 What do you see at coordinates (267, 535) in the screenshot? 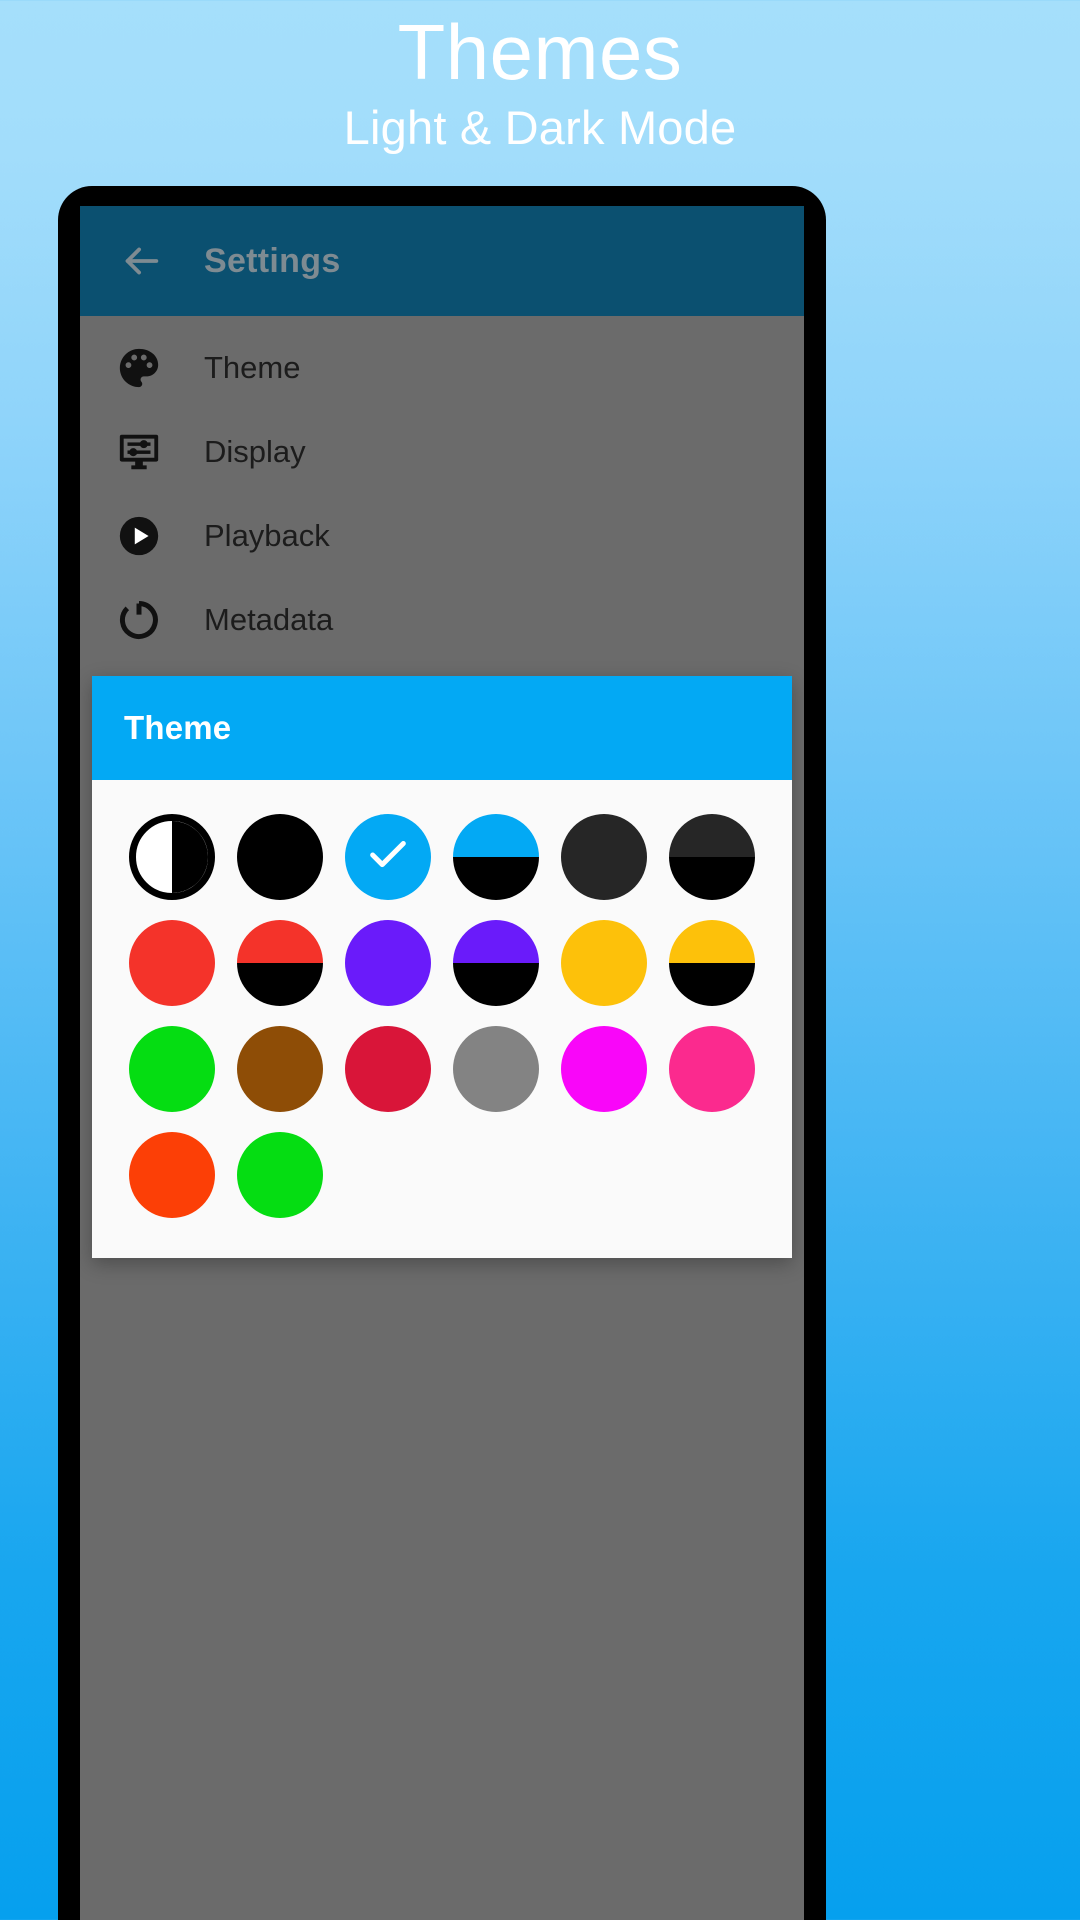
I see `settings-label: Playback` at bounding box center [267, 535].